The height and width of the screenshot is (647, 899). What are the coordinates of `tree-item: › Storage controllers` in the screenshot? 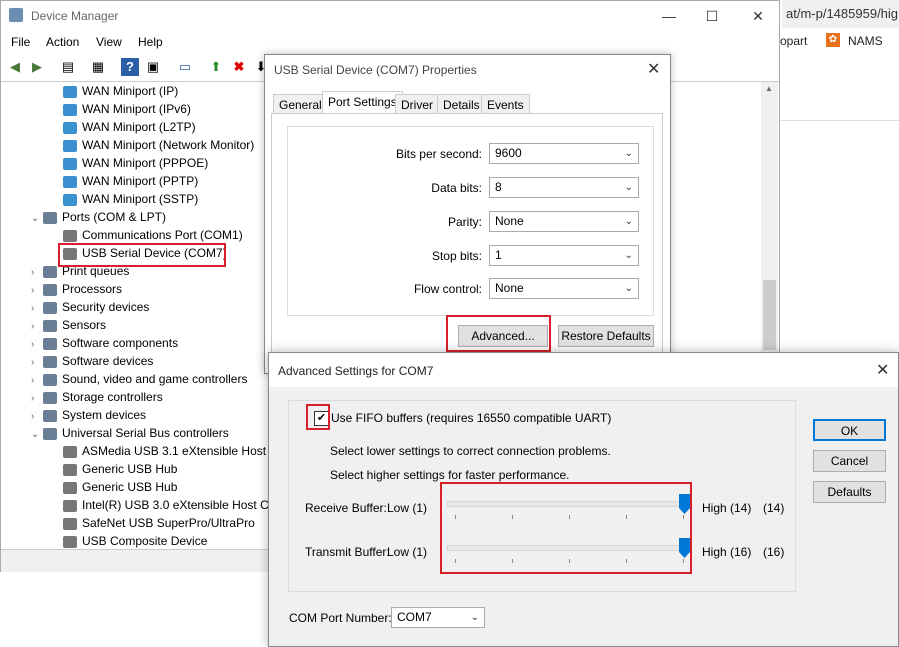 It's located at (97, 397).